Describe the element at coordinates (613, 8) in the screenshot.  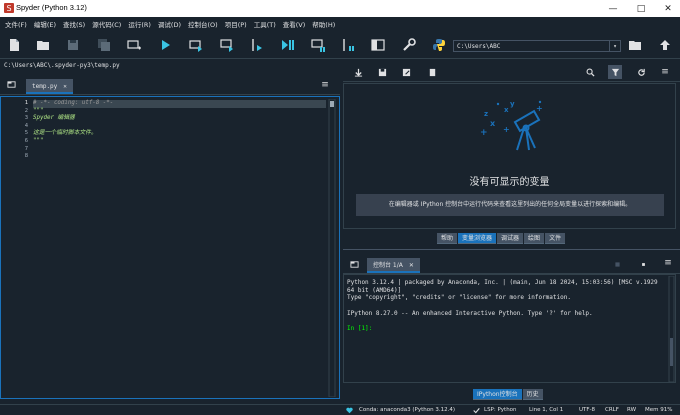
I see `minimize-icon: —` at that location.